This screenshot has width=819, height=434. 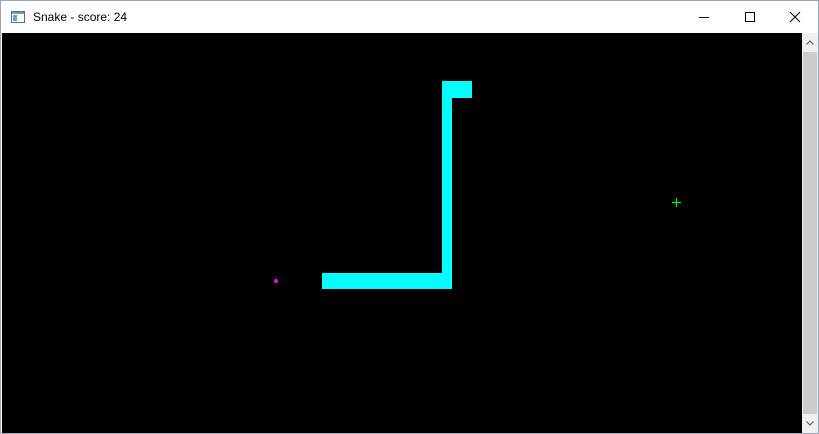 I want to click on bonus-plus-icon, so click(x=676, y=202).